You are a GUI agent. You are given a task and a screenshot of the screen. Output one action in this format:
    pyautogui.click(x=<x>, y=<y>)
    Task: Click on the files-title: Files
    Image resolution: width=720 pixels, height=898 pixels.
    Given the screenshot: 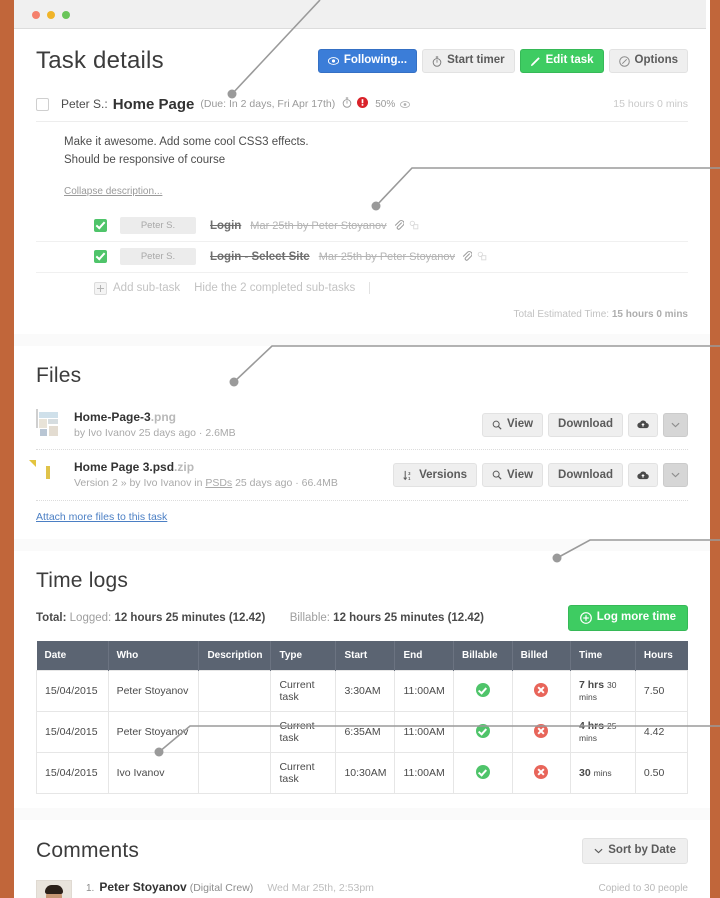 What is the action you would take?
    pyautogui.click(x=59, y=375)
    